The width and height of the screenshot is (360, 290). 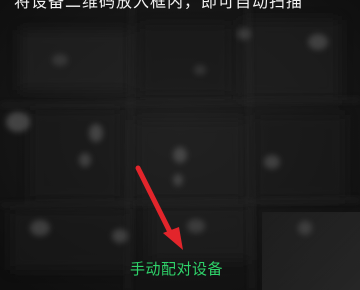 I want to click on manual-pair-device-button: 手动配对设备, so click(x=176, y=269).